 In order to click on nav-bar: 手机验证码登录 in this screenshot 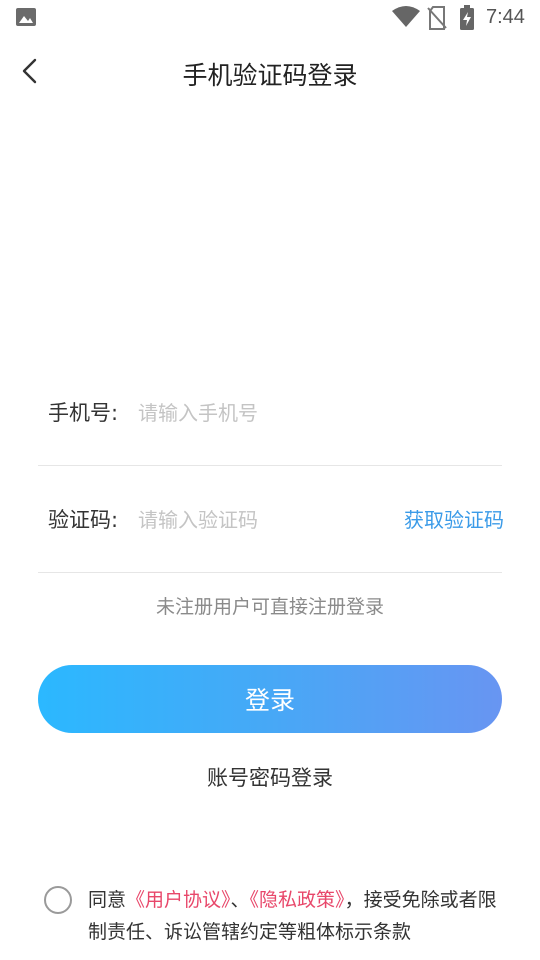, I will do `click(270, 71)`.